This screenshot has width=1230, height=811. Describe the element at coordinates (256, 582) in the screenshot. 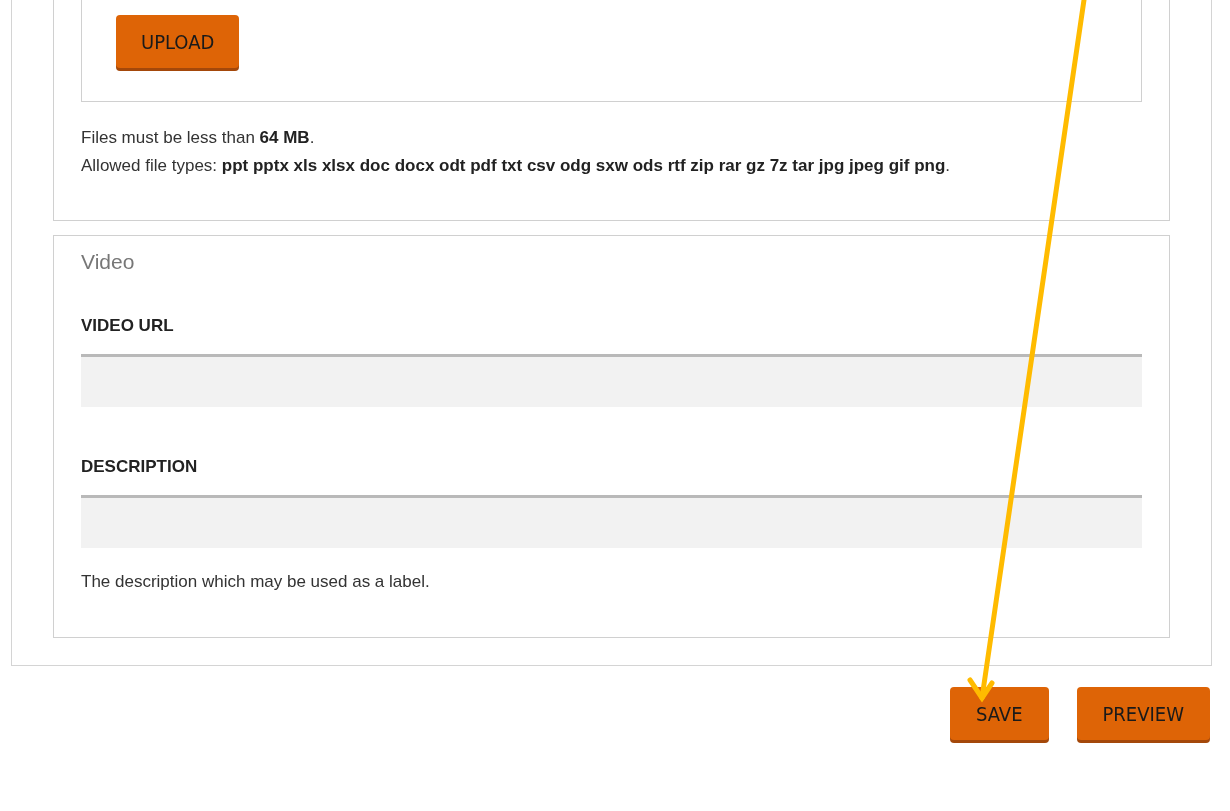

I see `help-text: The description which may be used as a label.` at that location.